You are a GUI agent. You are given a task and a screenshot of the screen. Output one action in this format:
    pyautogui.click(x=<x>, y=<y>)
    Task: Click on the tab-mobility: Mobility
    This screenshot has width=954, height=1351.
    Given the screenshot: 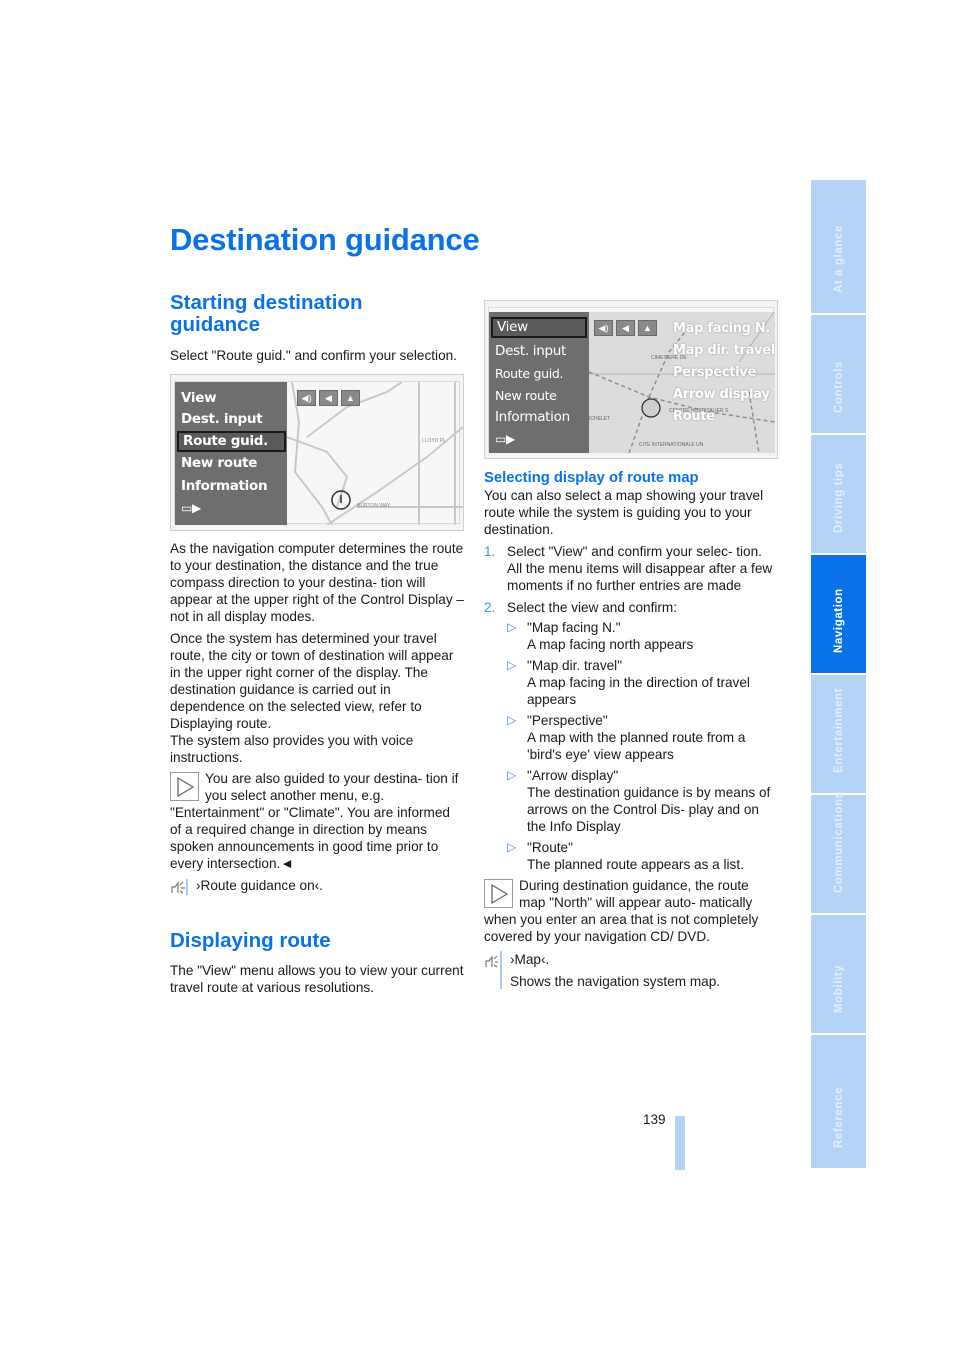 What is the action you would take?
    pyautogui.click(x=838, y=974)
    